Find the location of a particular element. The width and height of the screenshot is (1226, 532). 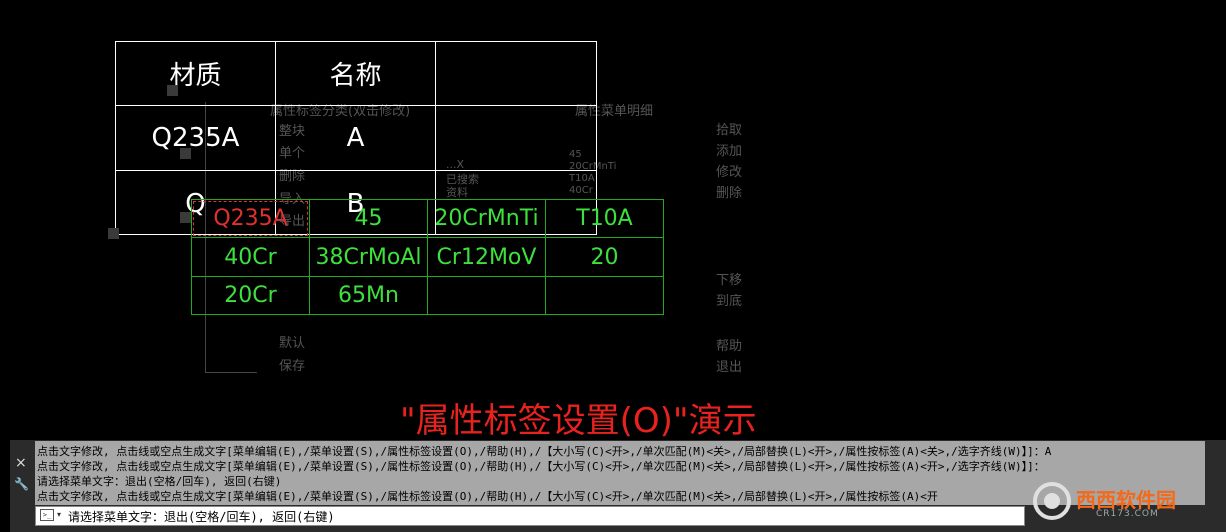

watermark-url: CR173.COM is located at coordinates (1127, 514).